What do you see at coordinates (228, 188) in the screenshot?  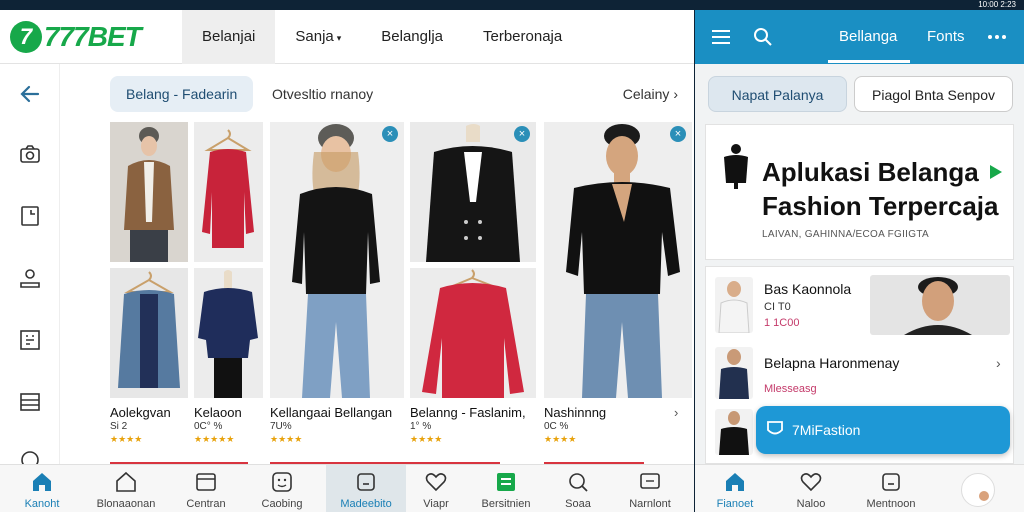 I see `red-blouse-icon` at bounding box center [228, 188].